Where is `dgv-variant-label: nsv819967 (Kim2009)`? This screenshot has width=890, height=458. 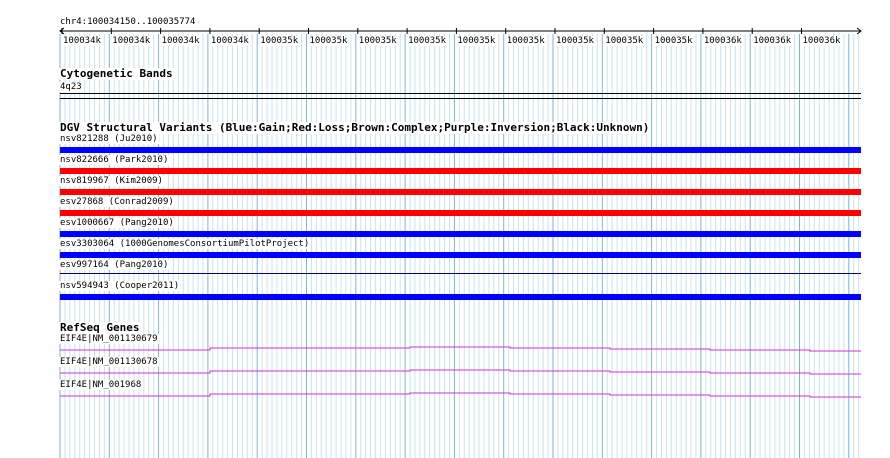 dgv-variant-label: nsv819967 (Kim2009) is located at coordinates (111, 181).